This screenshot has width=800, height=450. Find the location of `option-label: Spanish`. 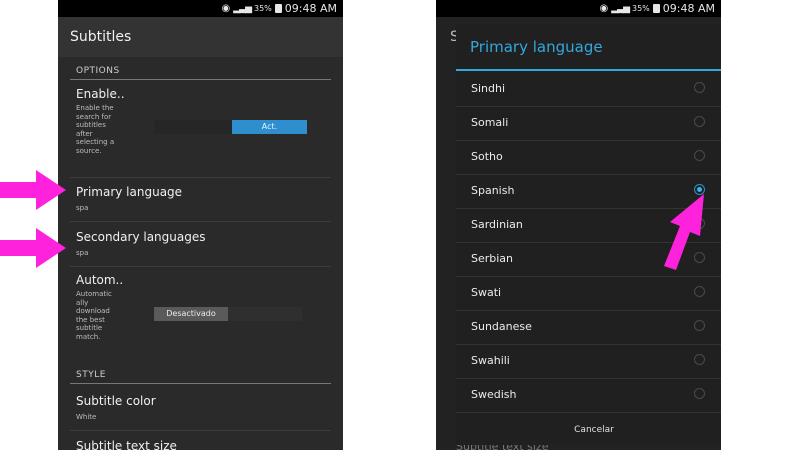

option-label: Spanish is located at coordinates (493, 190).